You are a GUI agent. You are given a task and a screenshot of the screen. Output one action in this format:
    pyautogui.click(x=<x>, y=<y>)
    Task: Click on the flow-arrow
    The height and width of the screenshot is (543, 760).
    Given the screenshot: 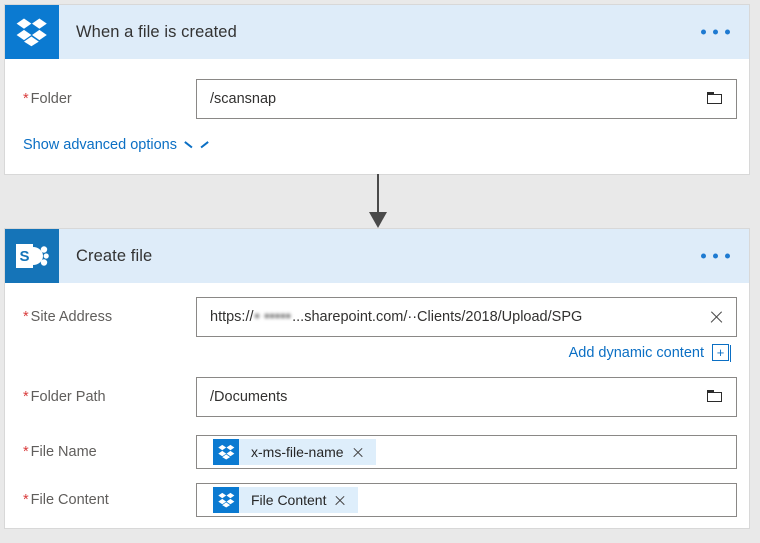 What is the action you would take?
    pyautogui.click(x=379, y=202)
    